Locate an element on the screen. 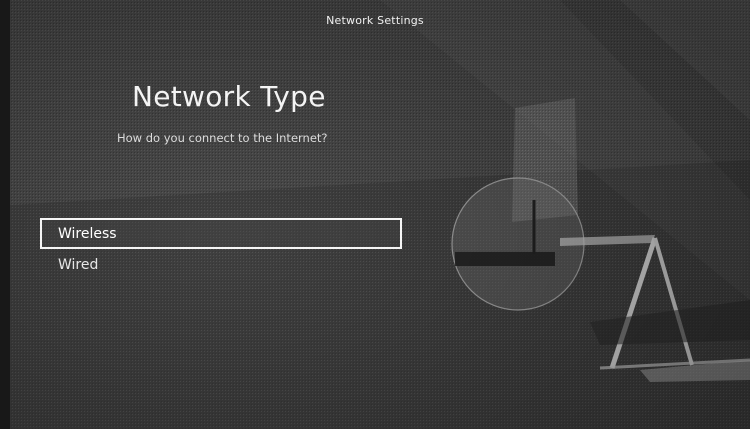 This screenshot has height=429, width=750. section-heading: Network Type is located at coordinates (229, 96).